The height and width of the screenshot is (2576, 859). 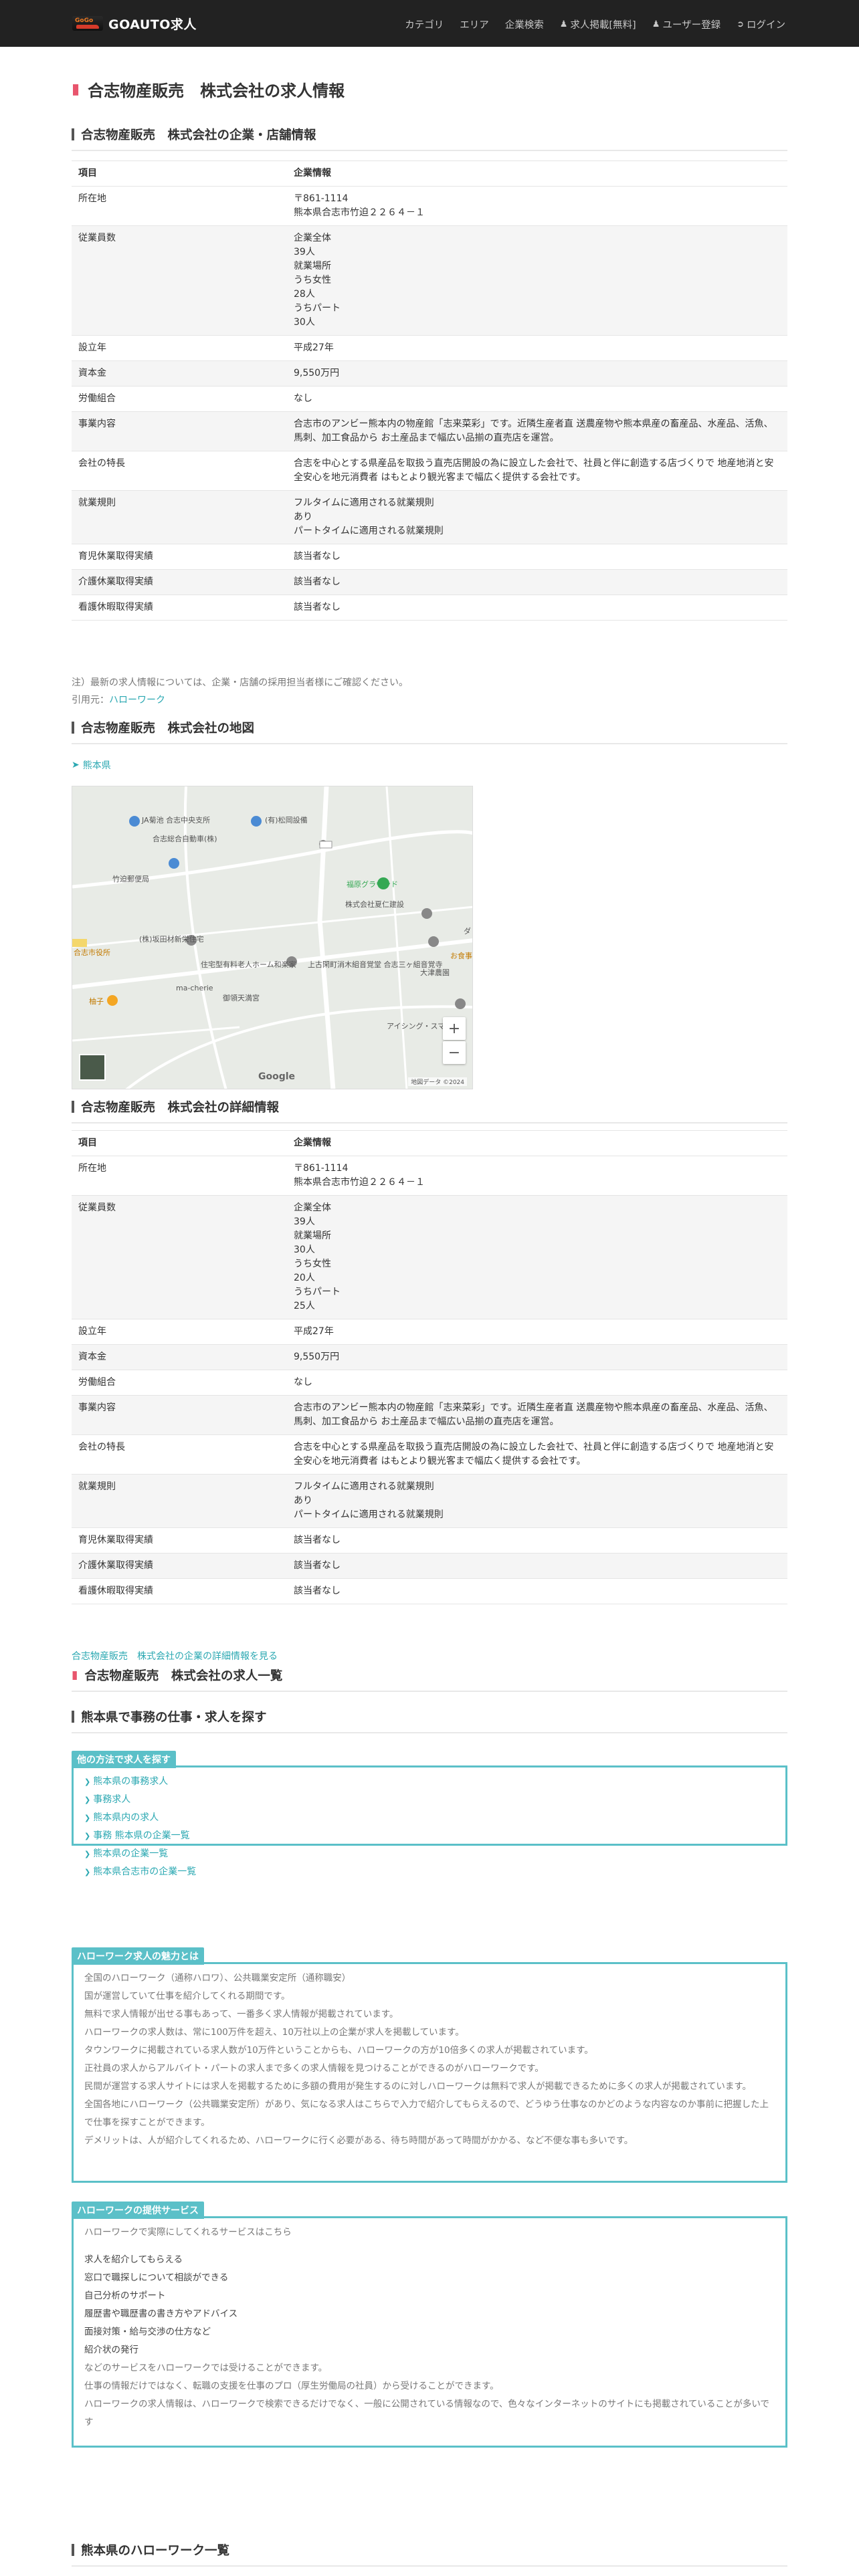 I want to click on table-row: 資本金 9,550万円, so click(x=429, y=374).